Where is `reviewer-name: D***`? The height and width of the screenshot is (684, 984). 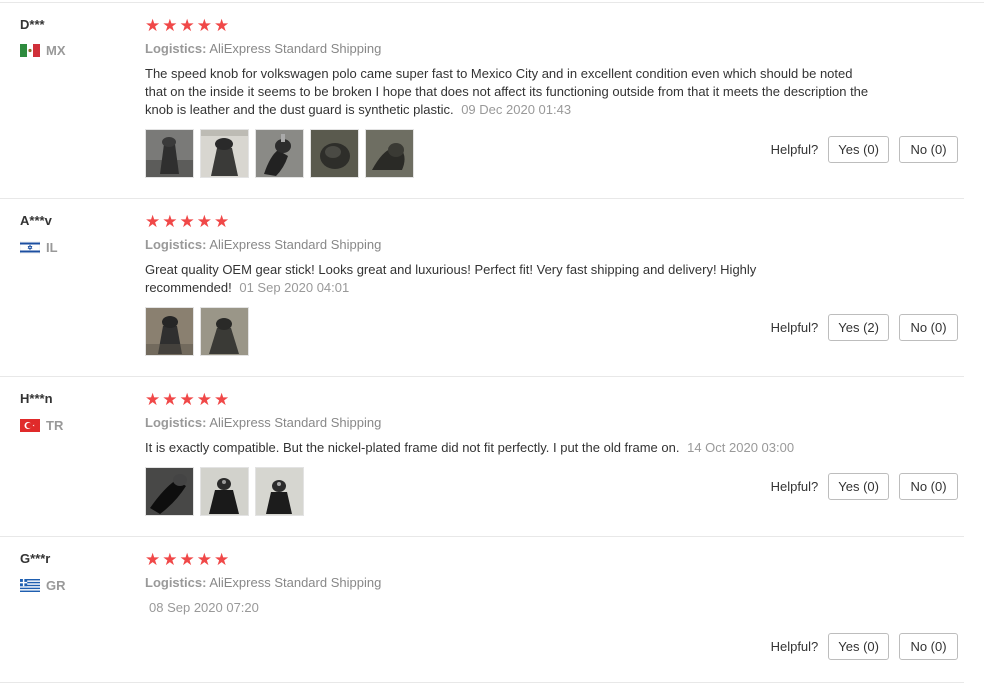
reviewer-name: D*** is located at coordinates (32, 24).